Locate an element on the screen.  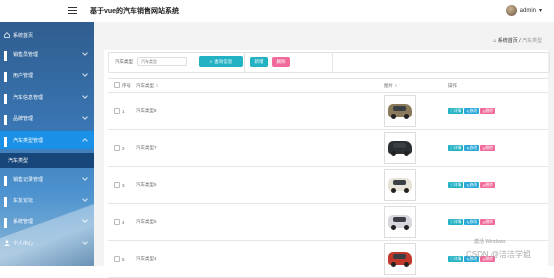
sidebar-item-car-info: 汽车信息管理 is located at coordinates (47, 97).